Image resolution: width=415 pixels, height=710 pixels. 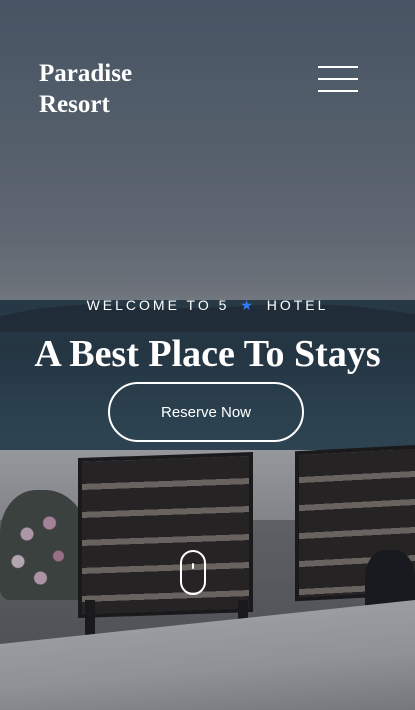 What do you see at coordinates (86, 73) in the screenshot?
I see `logo-line-1: Paradise` at bounding box center [86, 73].